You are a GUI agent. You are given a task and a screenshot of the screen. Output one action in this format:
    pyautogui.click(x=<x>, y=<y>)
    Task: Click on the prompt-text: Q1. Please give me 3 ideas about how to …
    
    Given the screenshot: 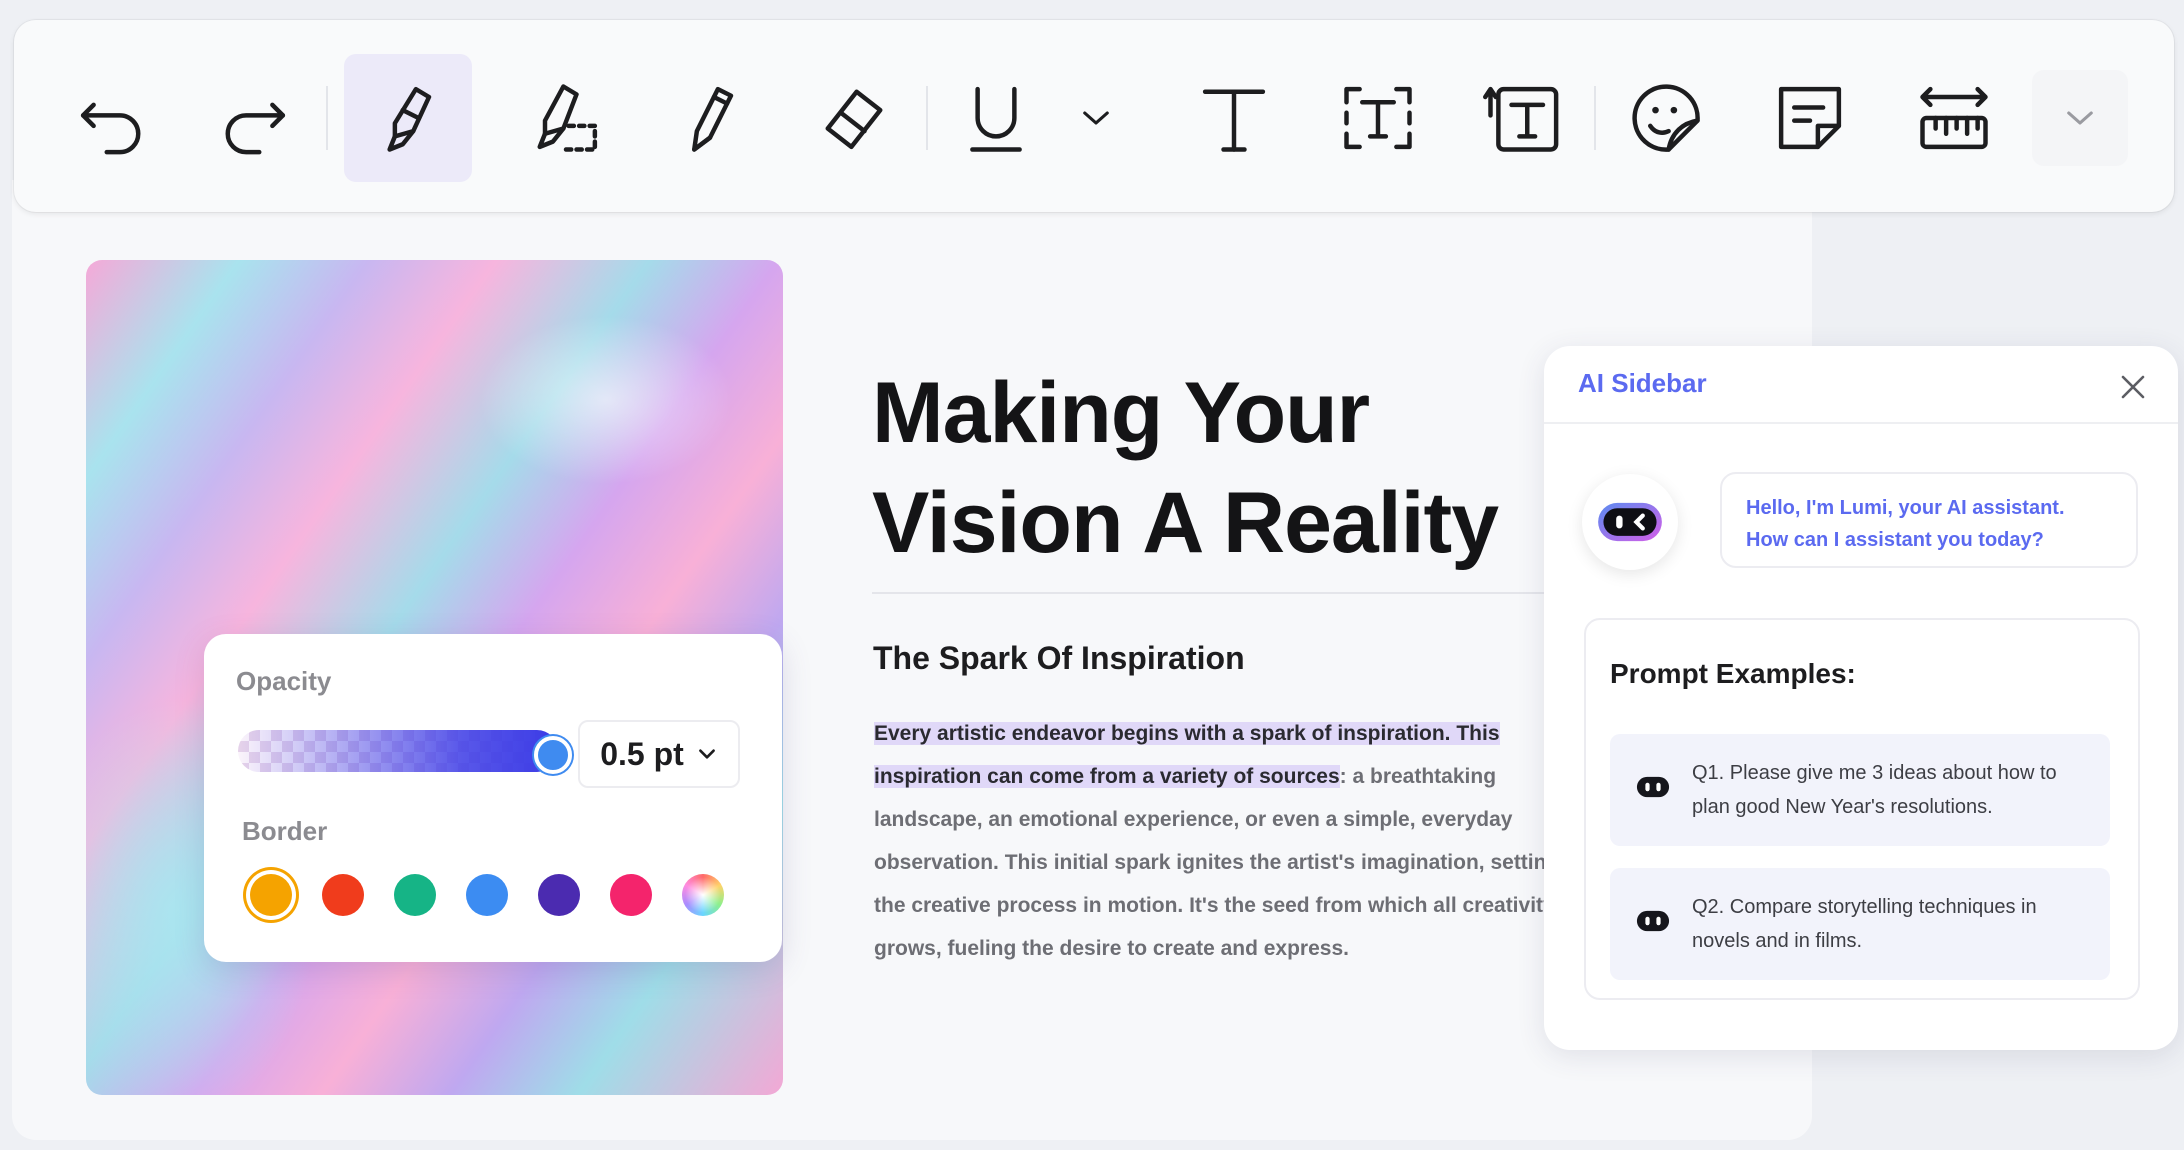 What is the action you would take?
    pyautogui.click(x=1874, y=790)
    